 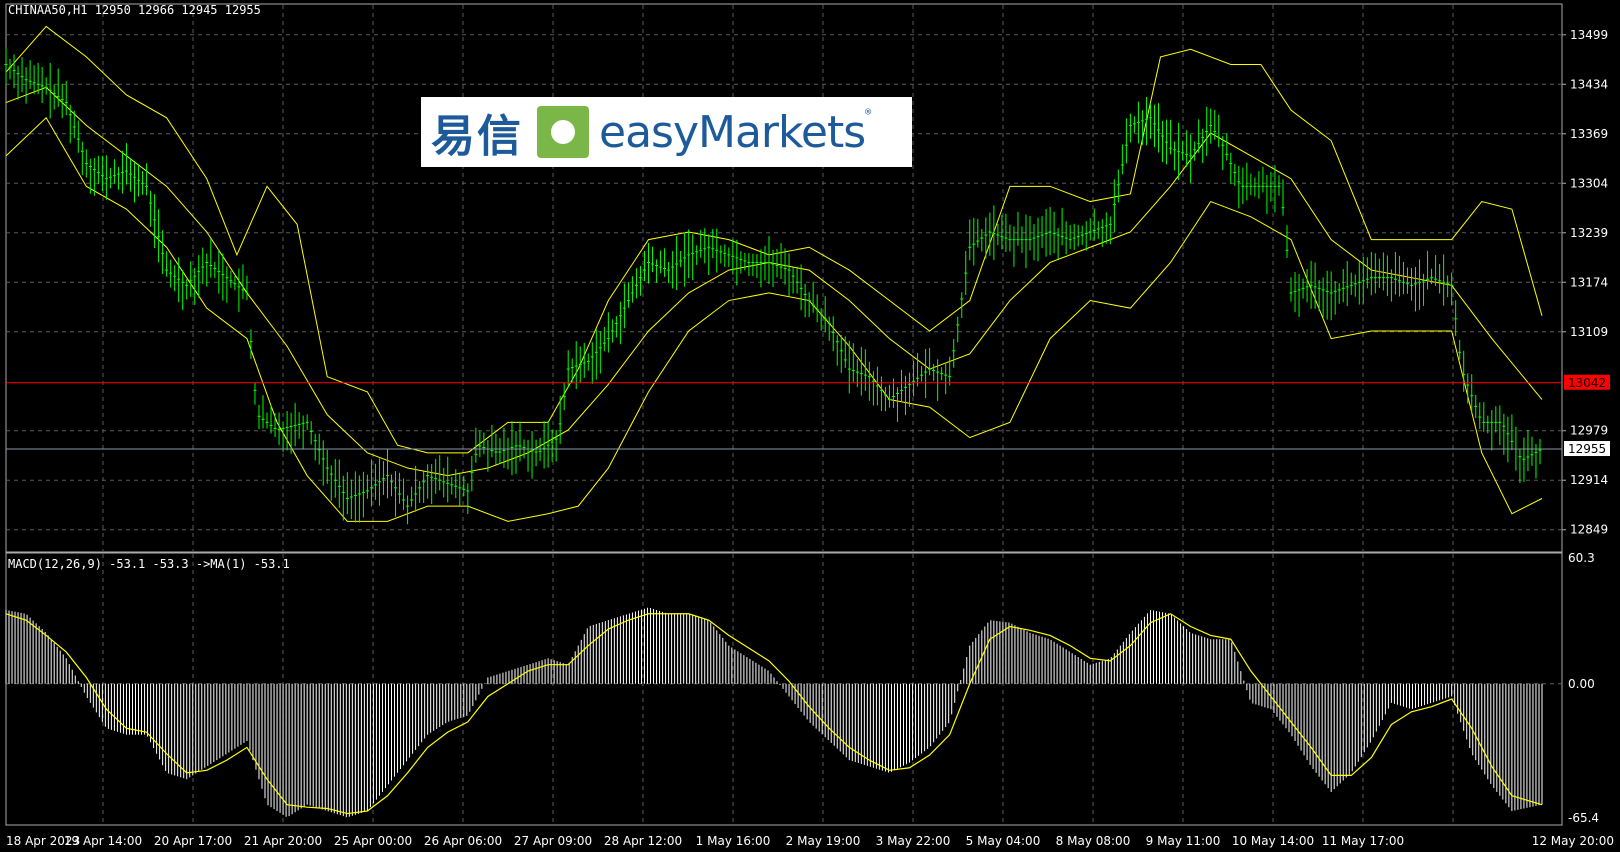 What do you see at coordinates (553, 841) in the screenshot?
I see `x-tick-label: 27 Apr 09:00` at bounding box center [553, 841].